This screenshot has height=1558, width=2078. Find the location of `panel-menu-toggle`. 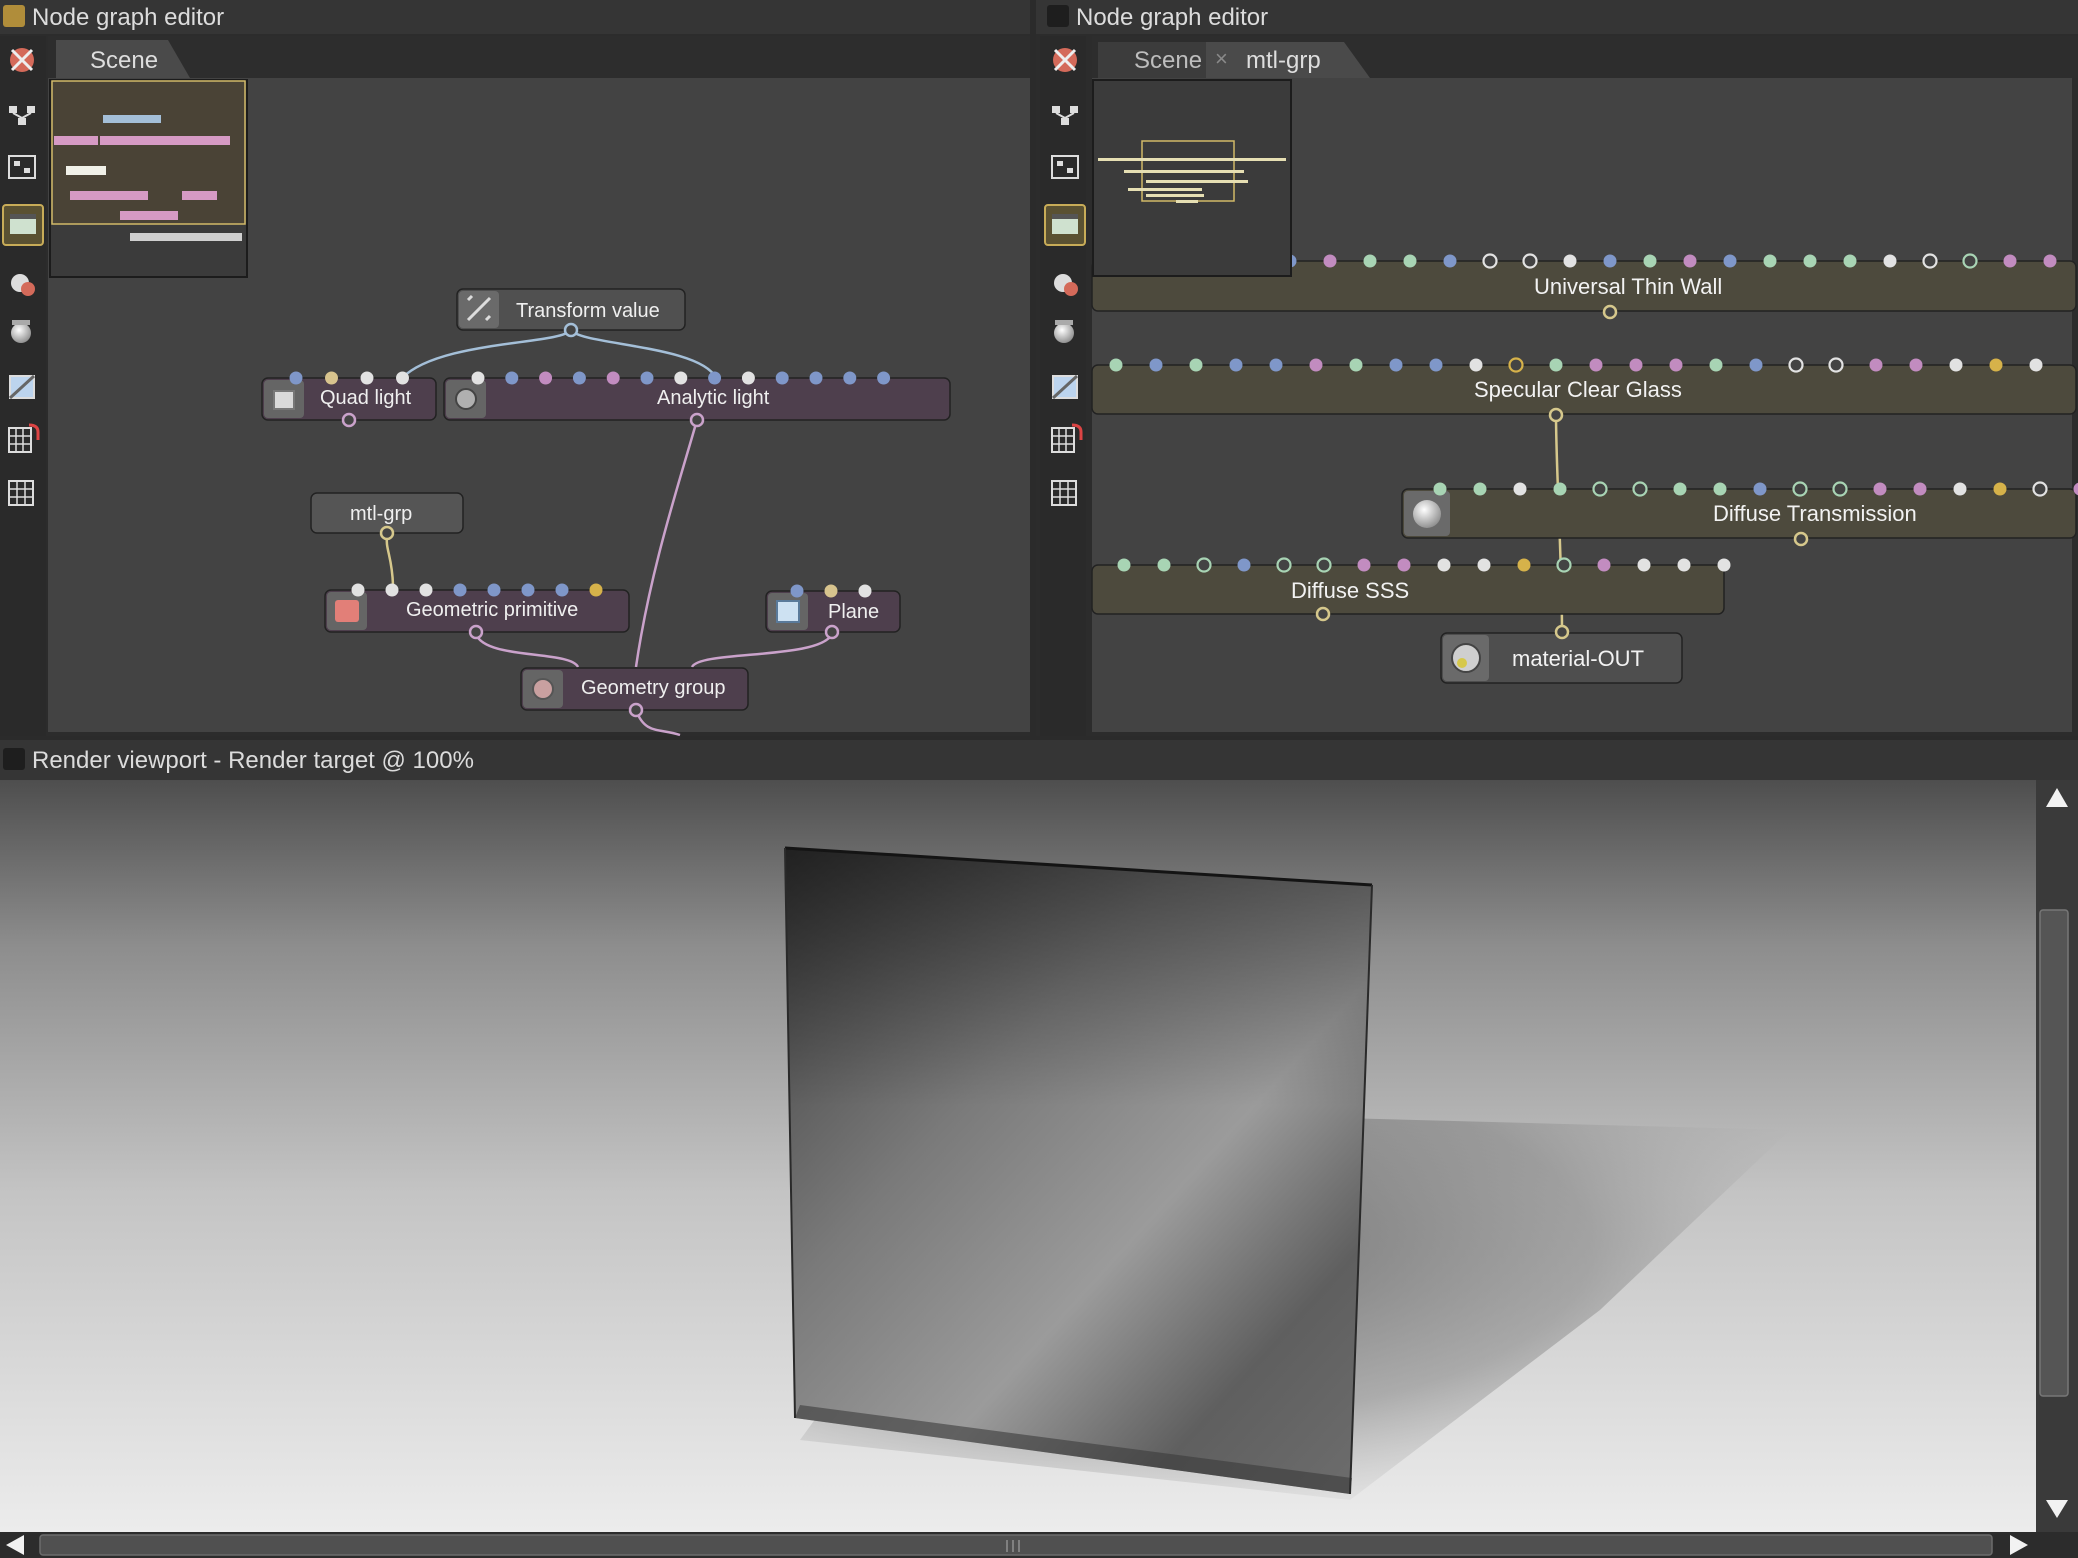

panel-menu-toggle is located at coordinates (14, 16).